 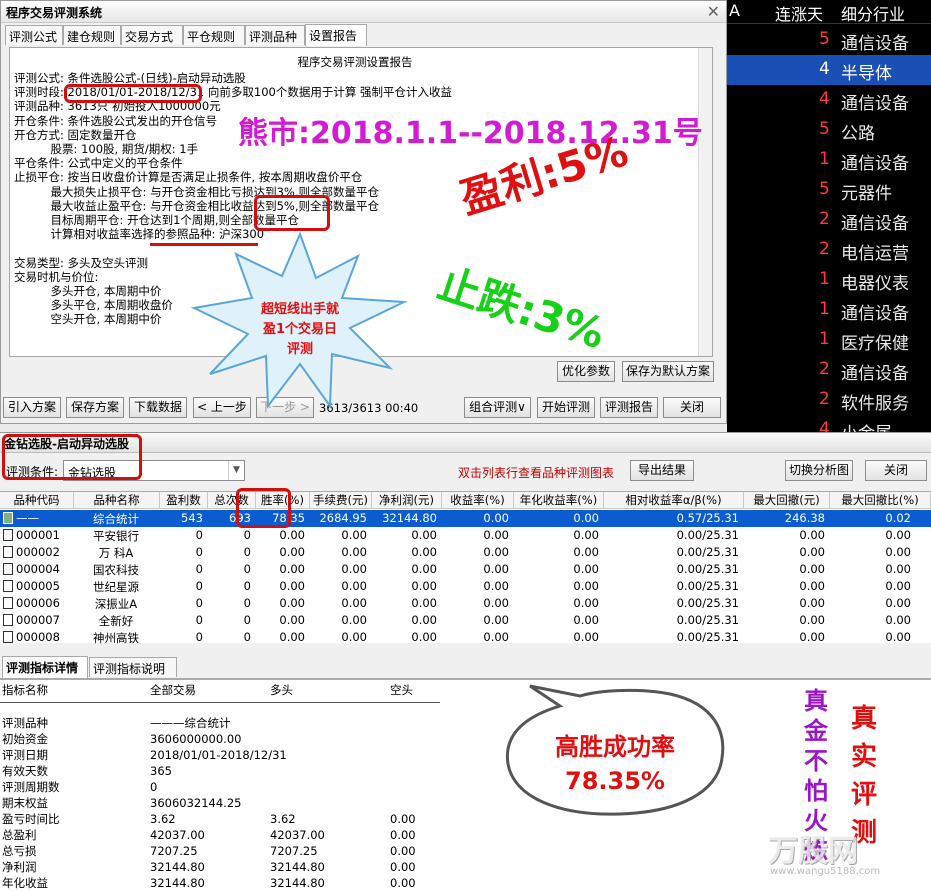 I want to click on market-col-days: 连涨天, so click(x=799, y=13).